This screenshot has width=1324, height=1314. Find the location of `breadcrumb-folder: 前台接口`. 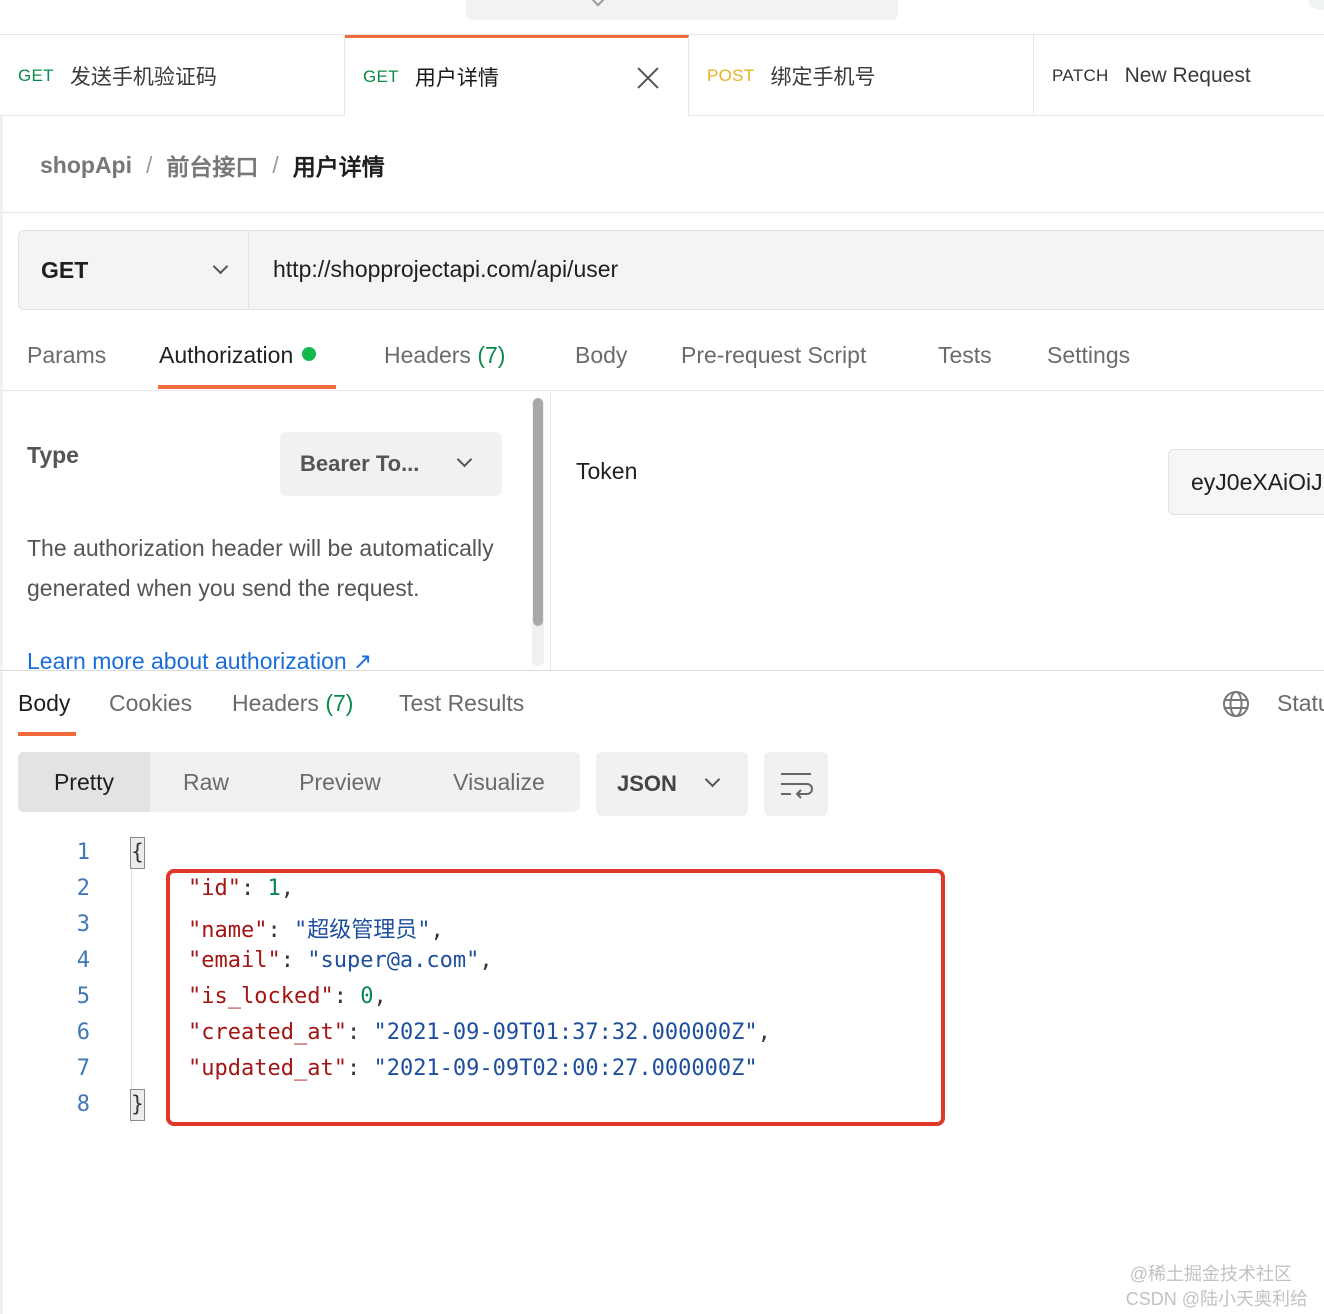

breadcrumb-folder: 前台接口 is located at coordinates (212, 165).